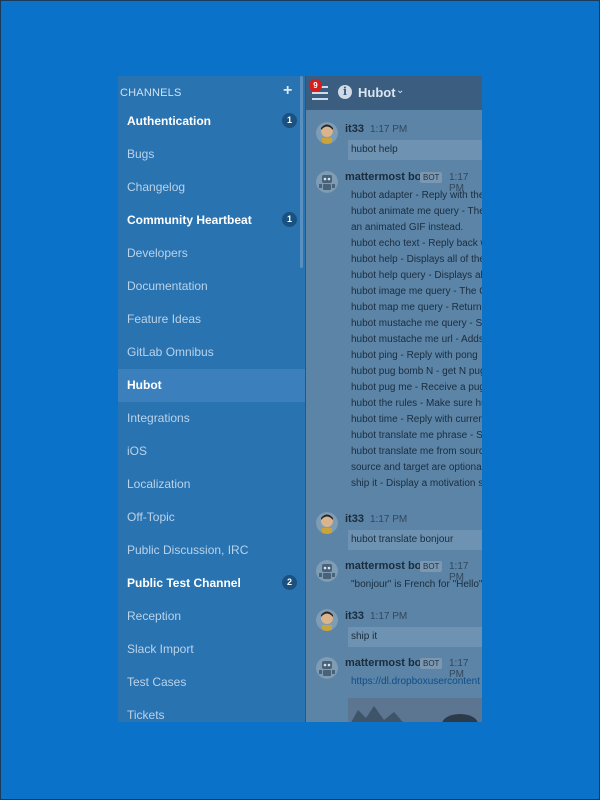 Image resolution: width=600 pixels, height=800 pixels. I want to click on message-text: hubot translate bonjour, so click(415, 540).